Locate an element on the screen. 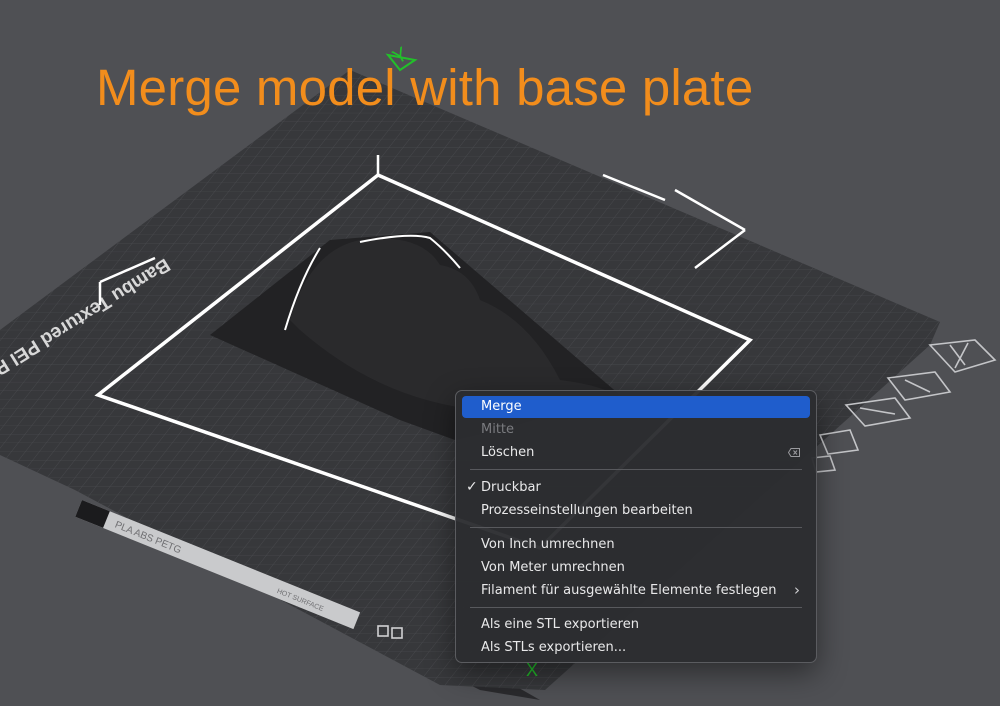 This screenshot has height=706, width=1000. axis-x-label: X is located at coordinates (532, 670).